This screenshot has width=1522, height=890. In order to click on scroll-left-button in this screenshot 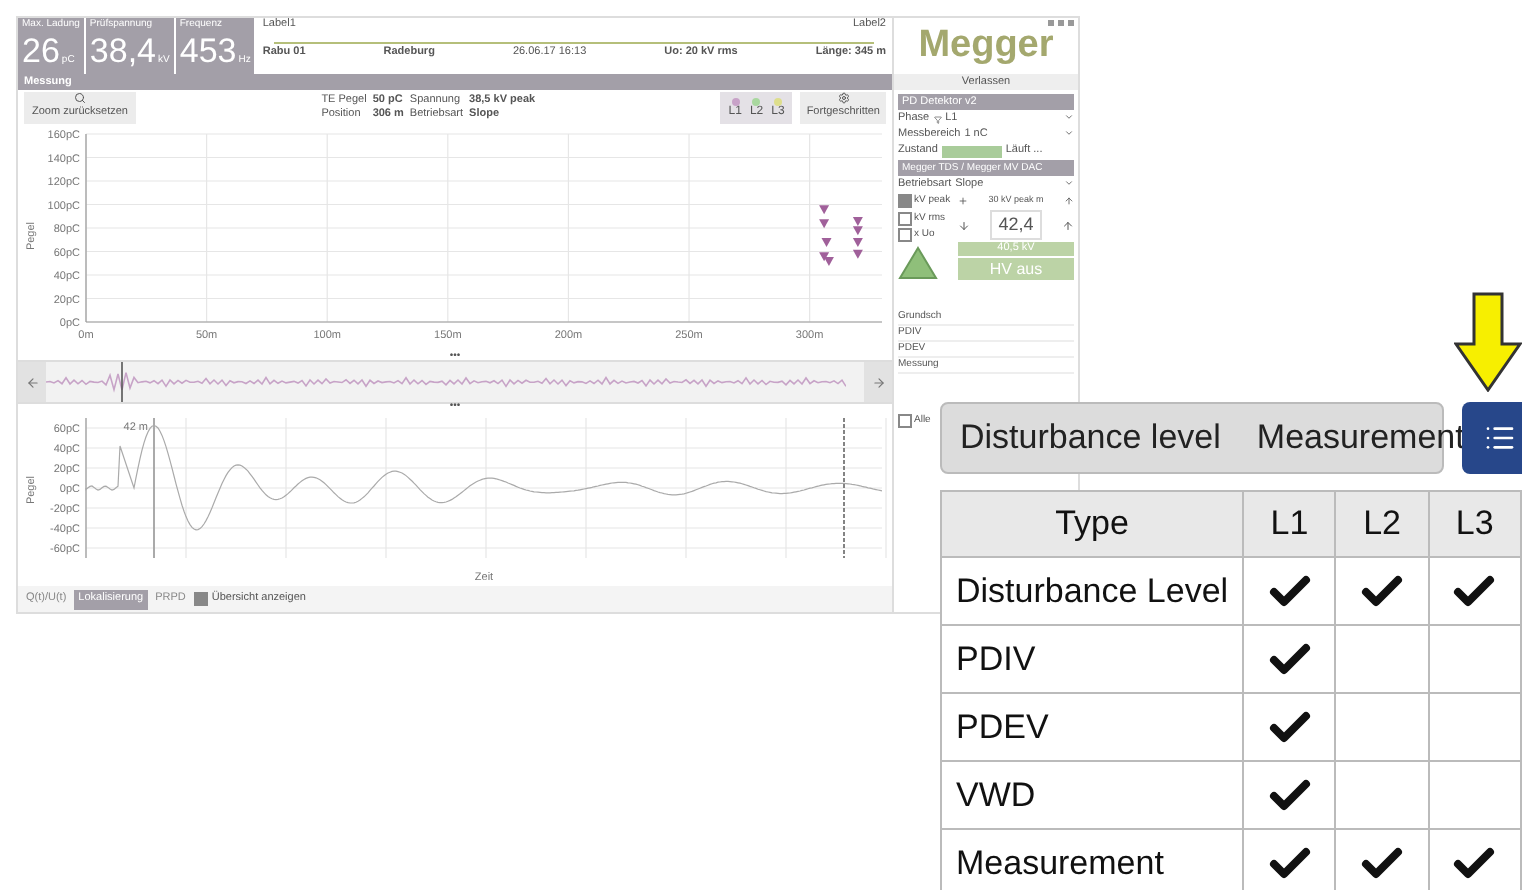, I will do `click(32, 382)`.